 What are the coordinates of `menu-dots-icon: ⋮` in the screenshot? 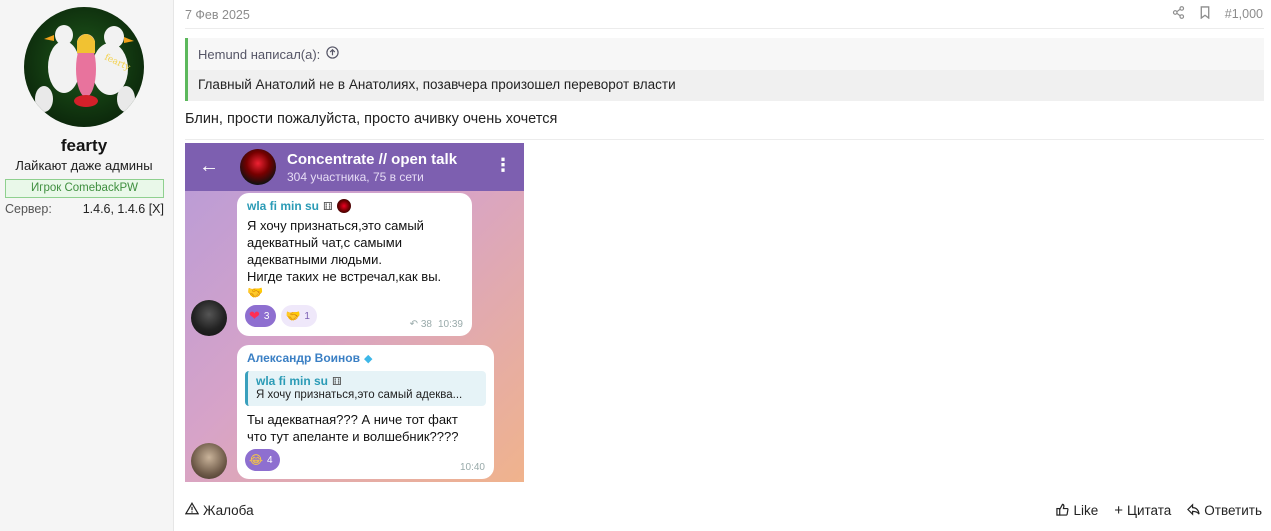 It's located at (503, 165).